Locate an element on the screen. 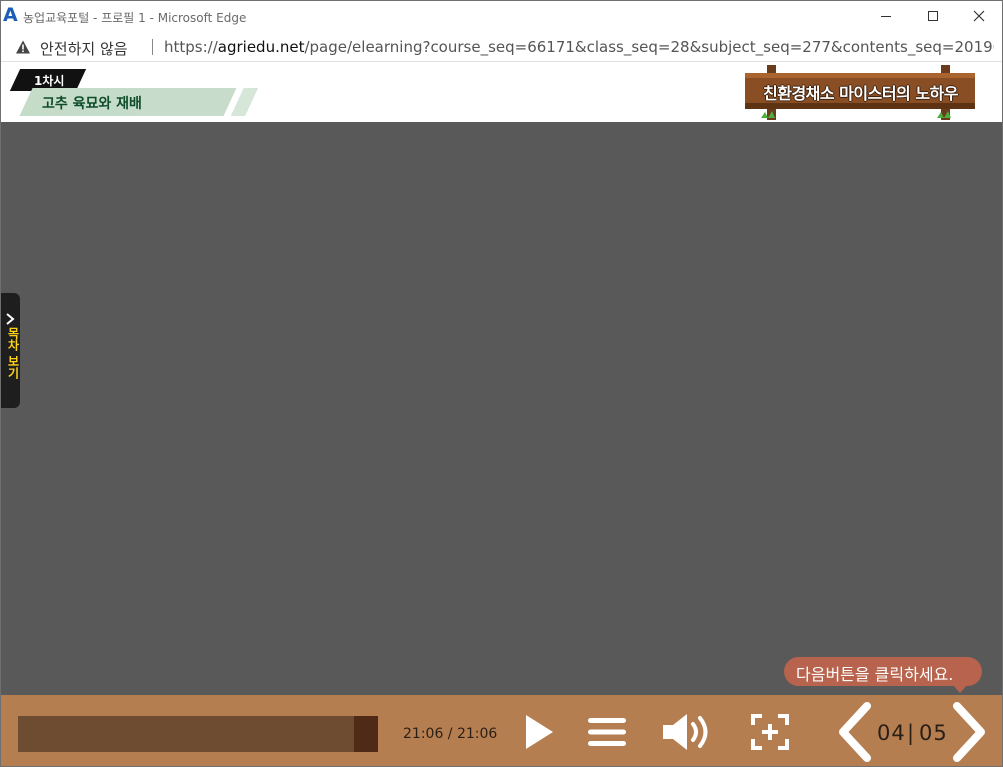  address-separator is located at coordinates (152, 47).